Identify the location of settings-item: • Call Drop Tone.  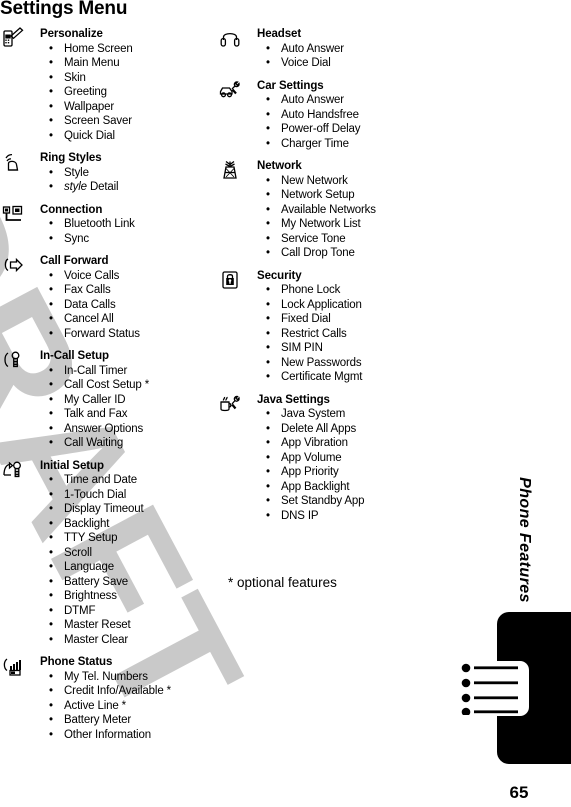
(352, 253).